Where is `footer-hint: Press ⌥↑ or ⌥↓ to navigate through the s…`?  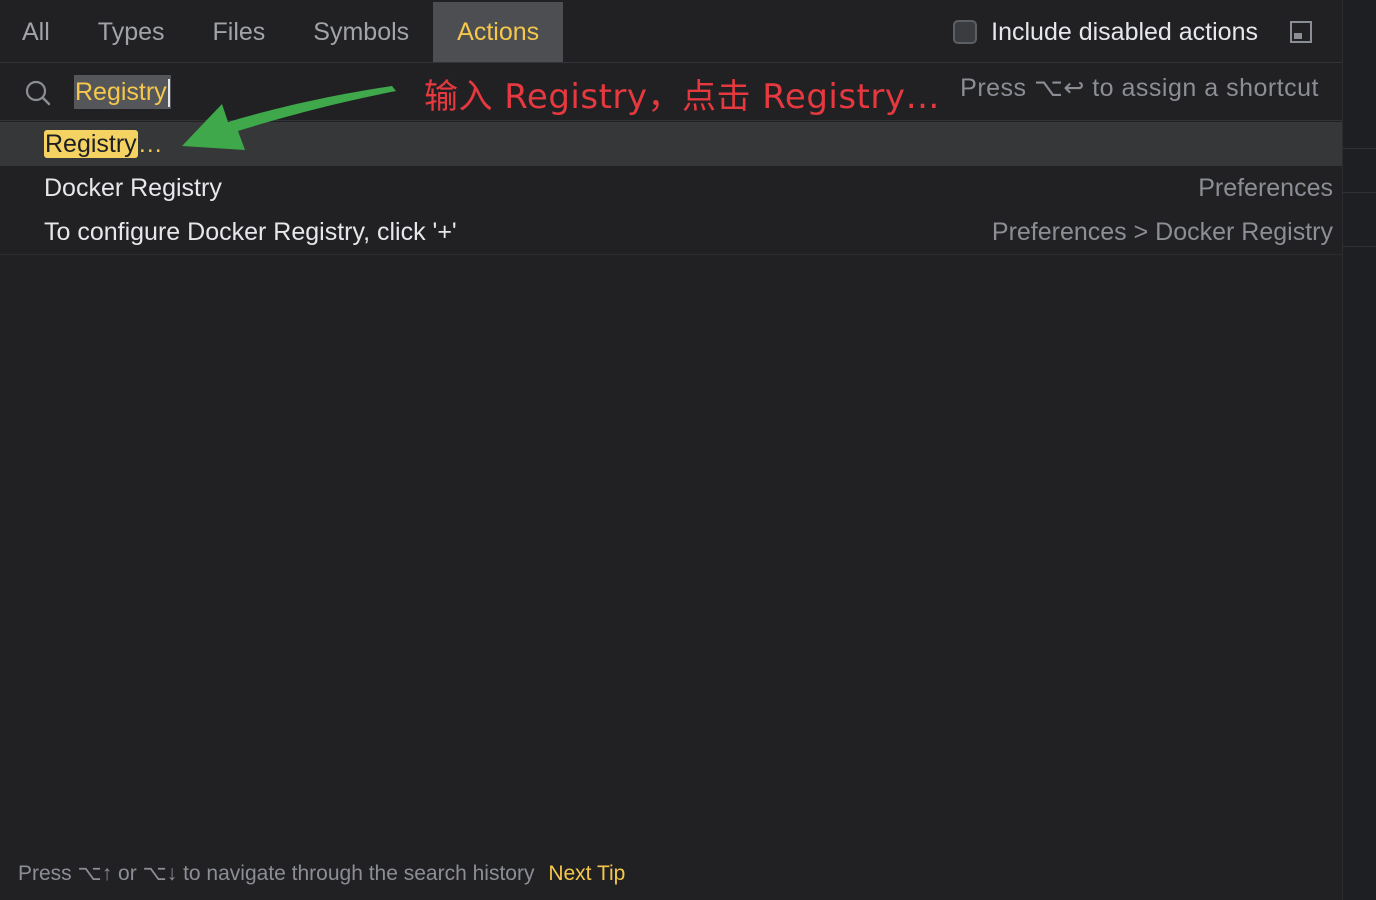
footer-hint: Press ⌥↑ or ⌥↓ to navigate through the s… is located at coordinates (276, 873).